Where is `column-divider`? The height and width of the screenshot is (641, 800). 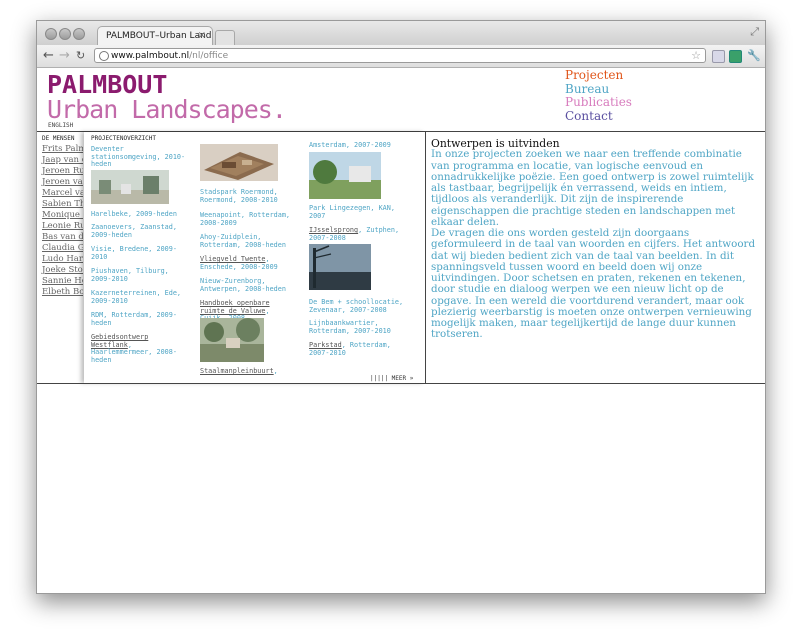
column-divider is located at coordinates (425, 257).